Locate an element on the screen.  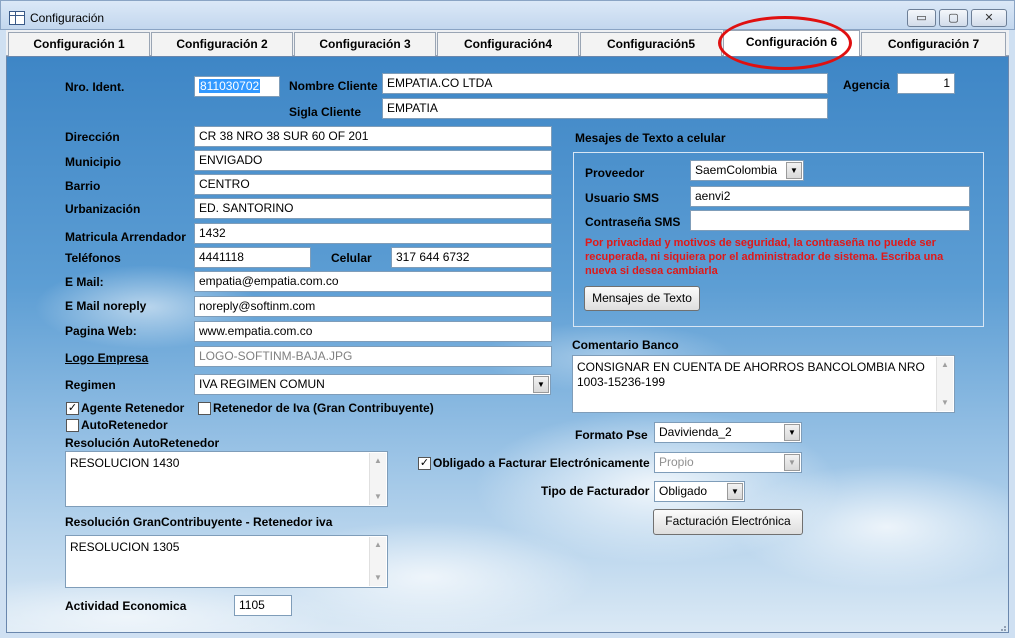
minimize-button: ▭ is located at coordinates (921, 18).